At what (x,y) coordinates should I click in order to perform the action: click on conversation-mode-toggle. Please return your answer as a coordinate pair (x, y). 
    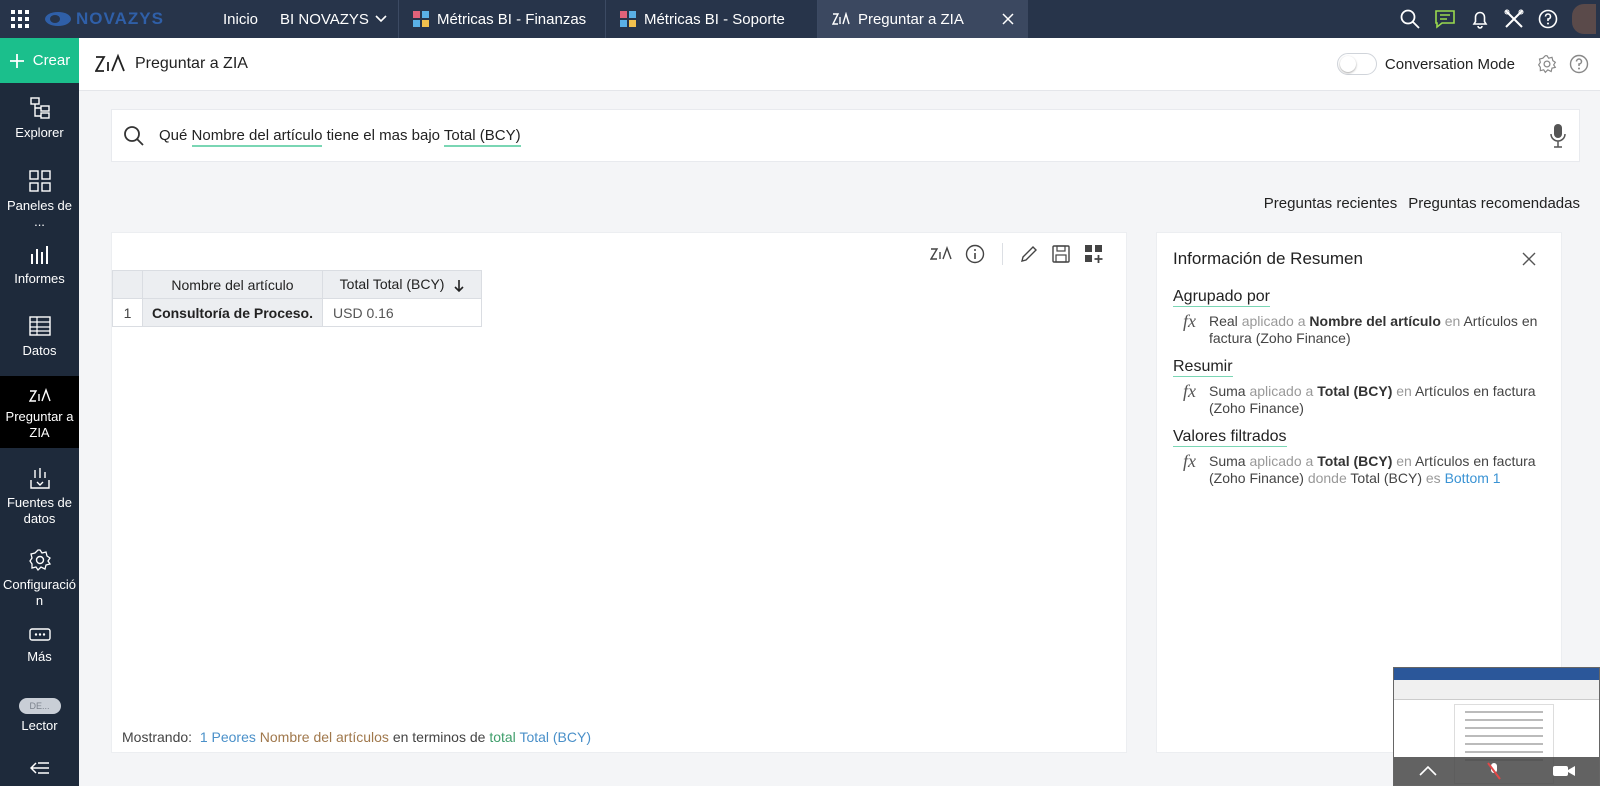
    Looking at the image, I should click on (1356, 64).